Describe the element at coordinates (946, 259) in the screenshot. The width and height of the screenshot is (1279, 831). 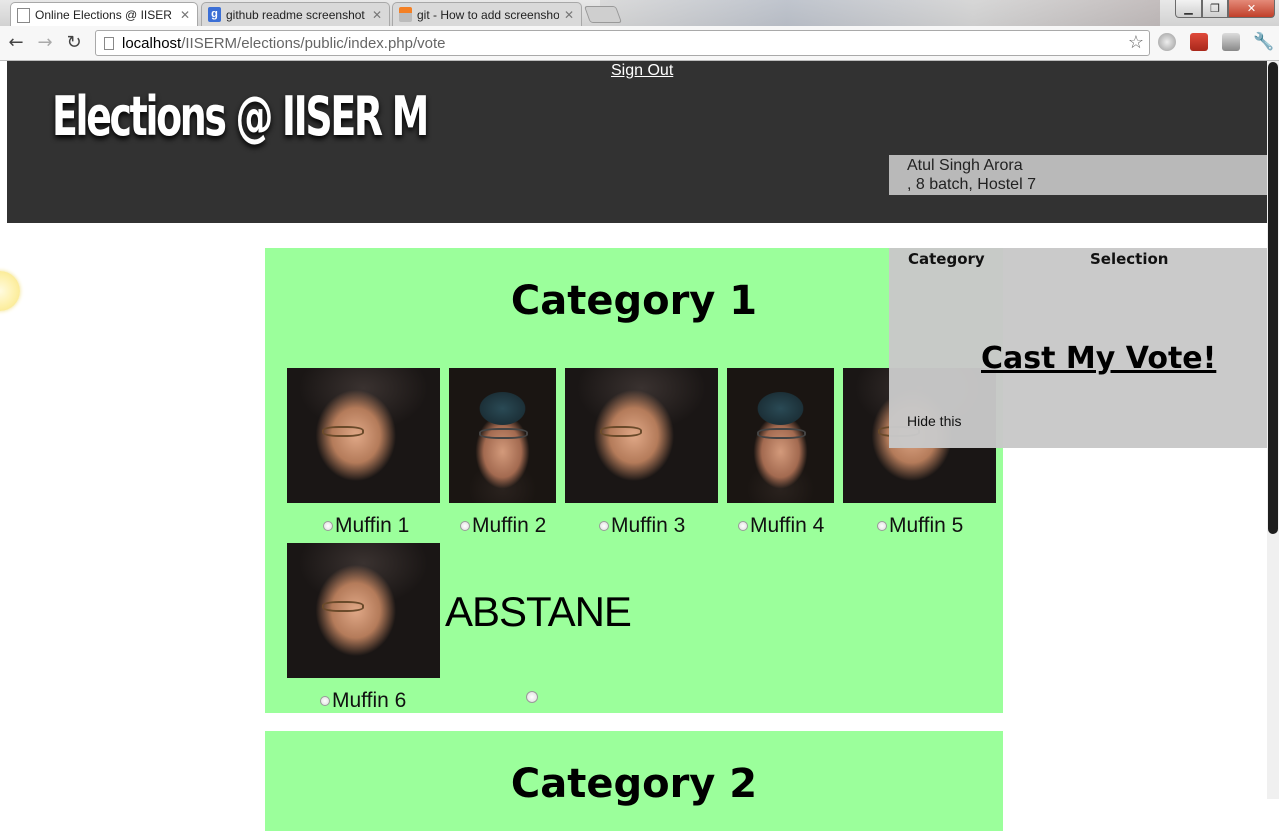
I see `category-column-header: Category` at that location.